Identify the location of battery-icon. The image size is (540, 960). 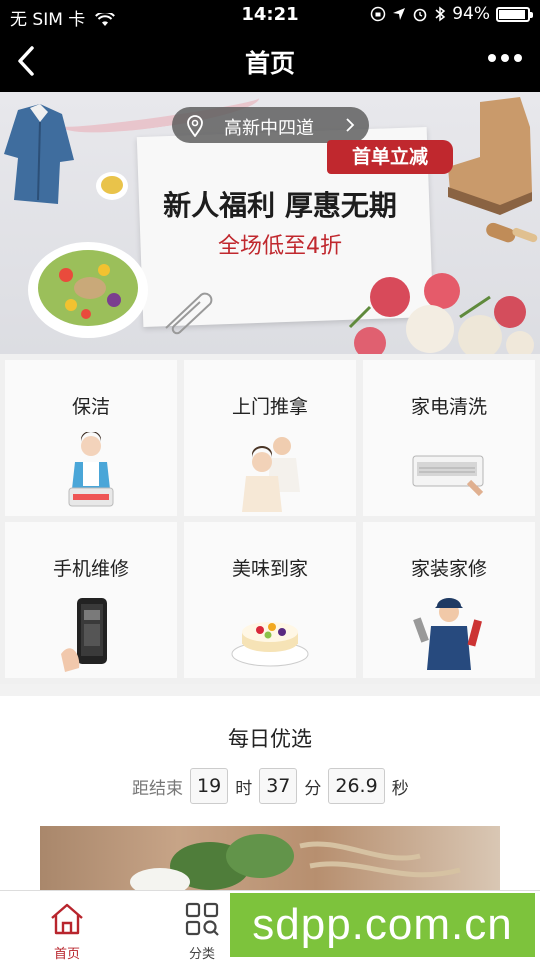
(514, 14).